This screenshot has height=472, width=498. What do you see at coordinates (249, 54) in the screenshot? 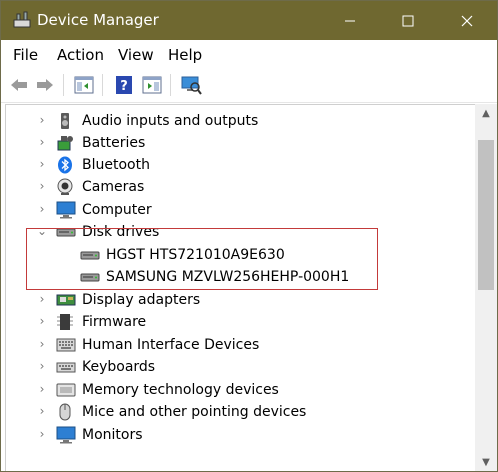
I see `menu-bar: File Action View Help` at bounding box center [249, 54].